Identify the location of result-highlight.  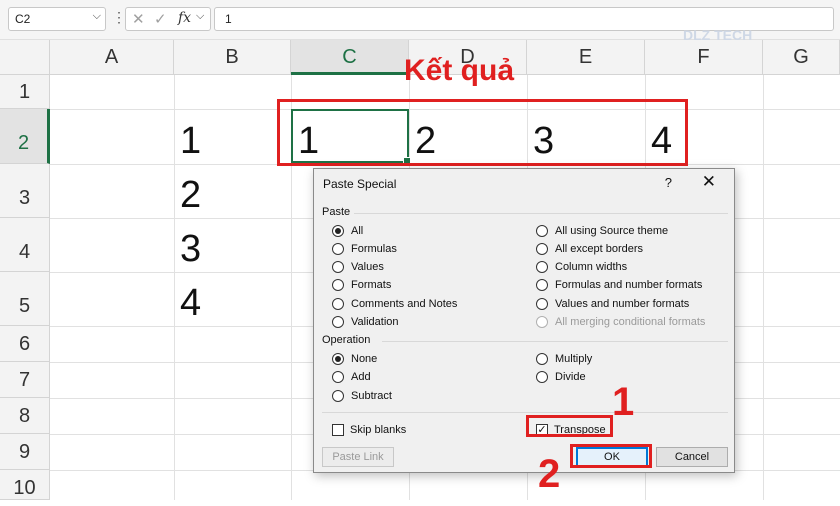
(482, 132).